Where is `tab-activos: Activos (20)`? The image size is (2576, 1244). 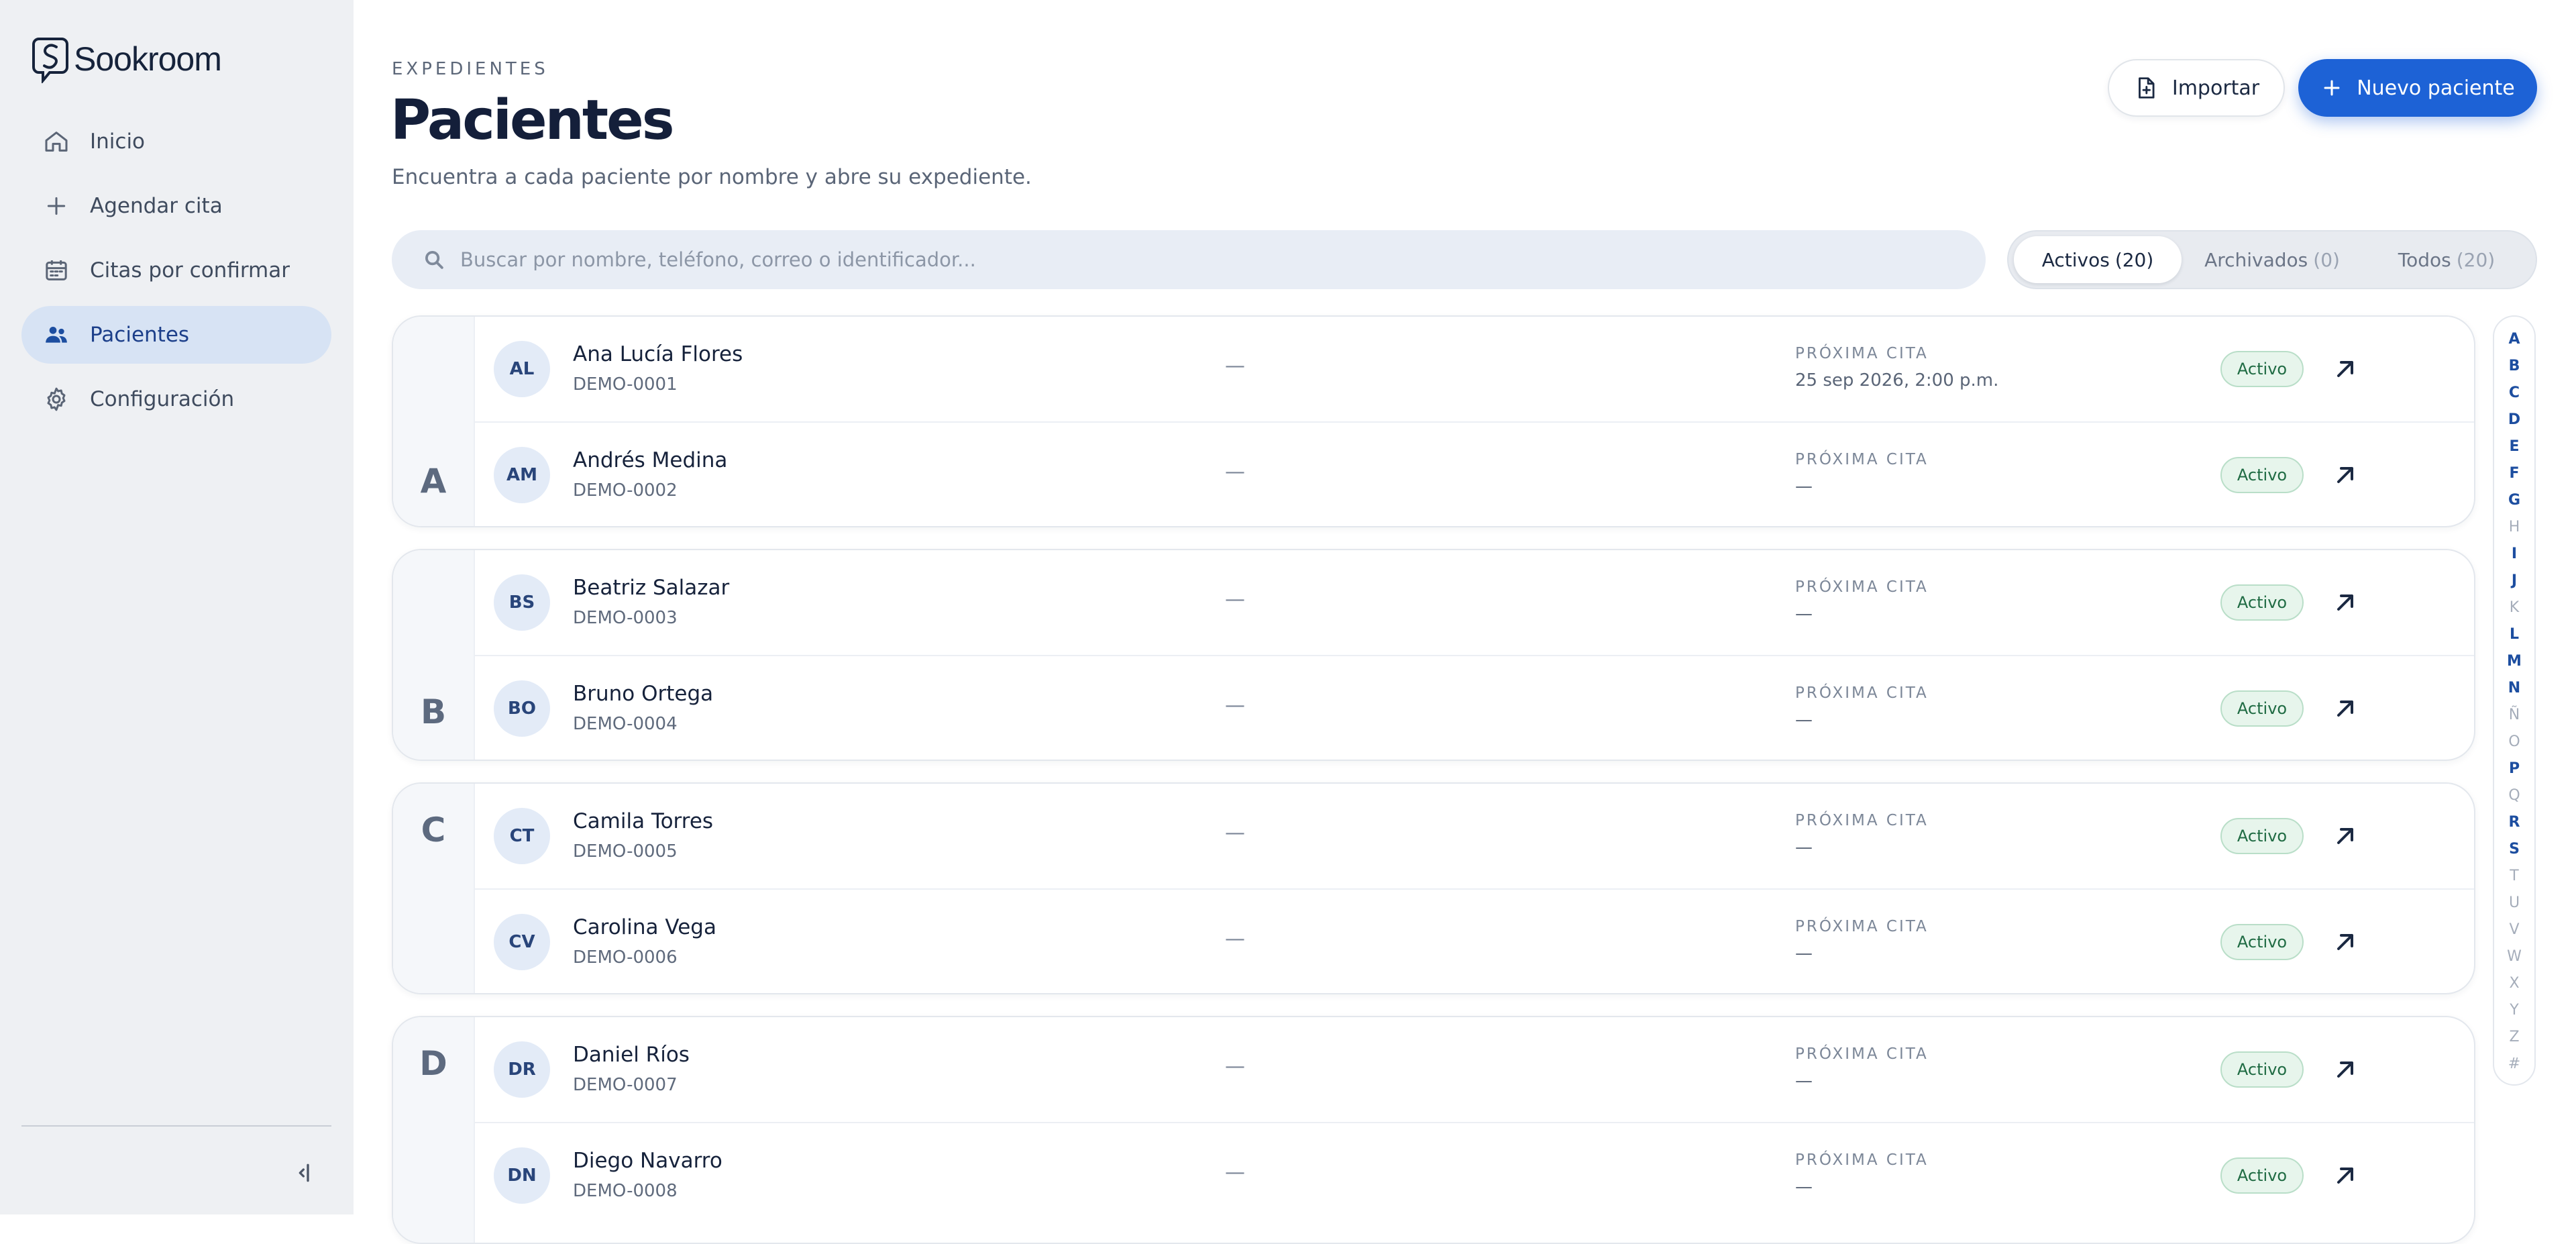 tab-activos: Activos (20) is located at coordinates (2098, 259).